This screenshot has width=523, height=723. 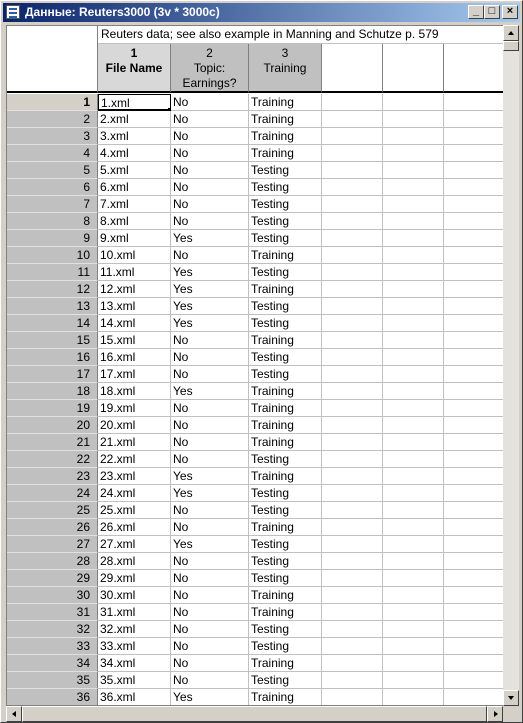 What do you see at coordinates (52, 119) in the screenshot?
I see `row-number: 2` at bounding box center [52, 119].